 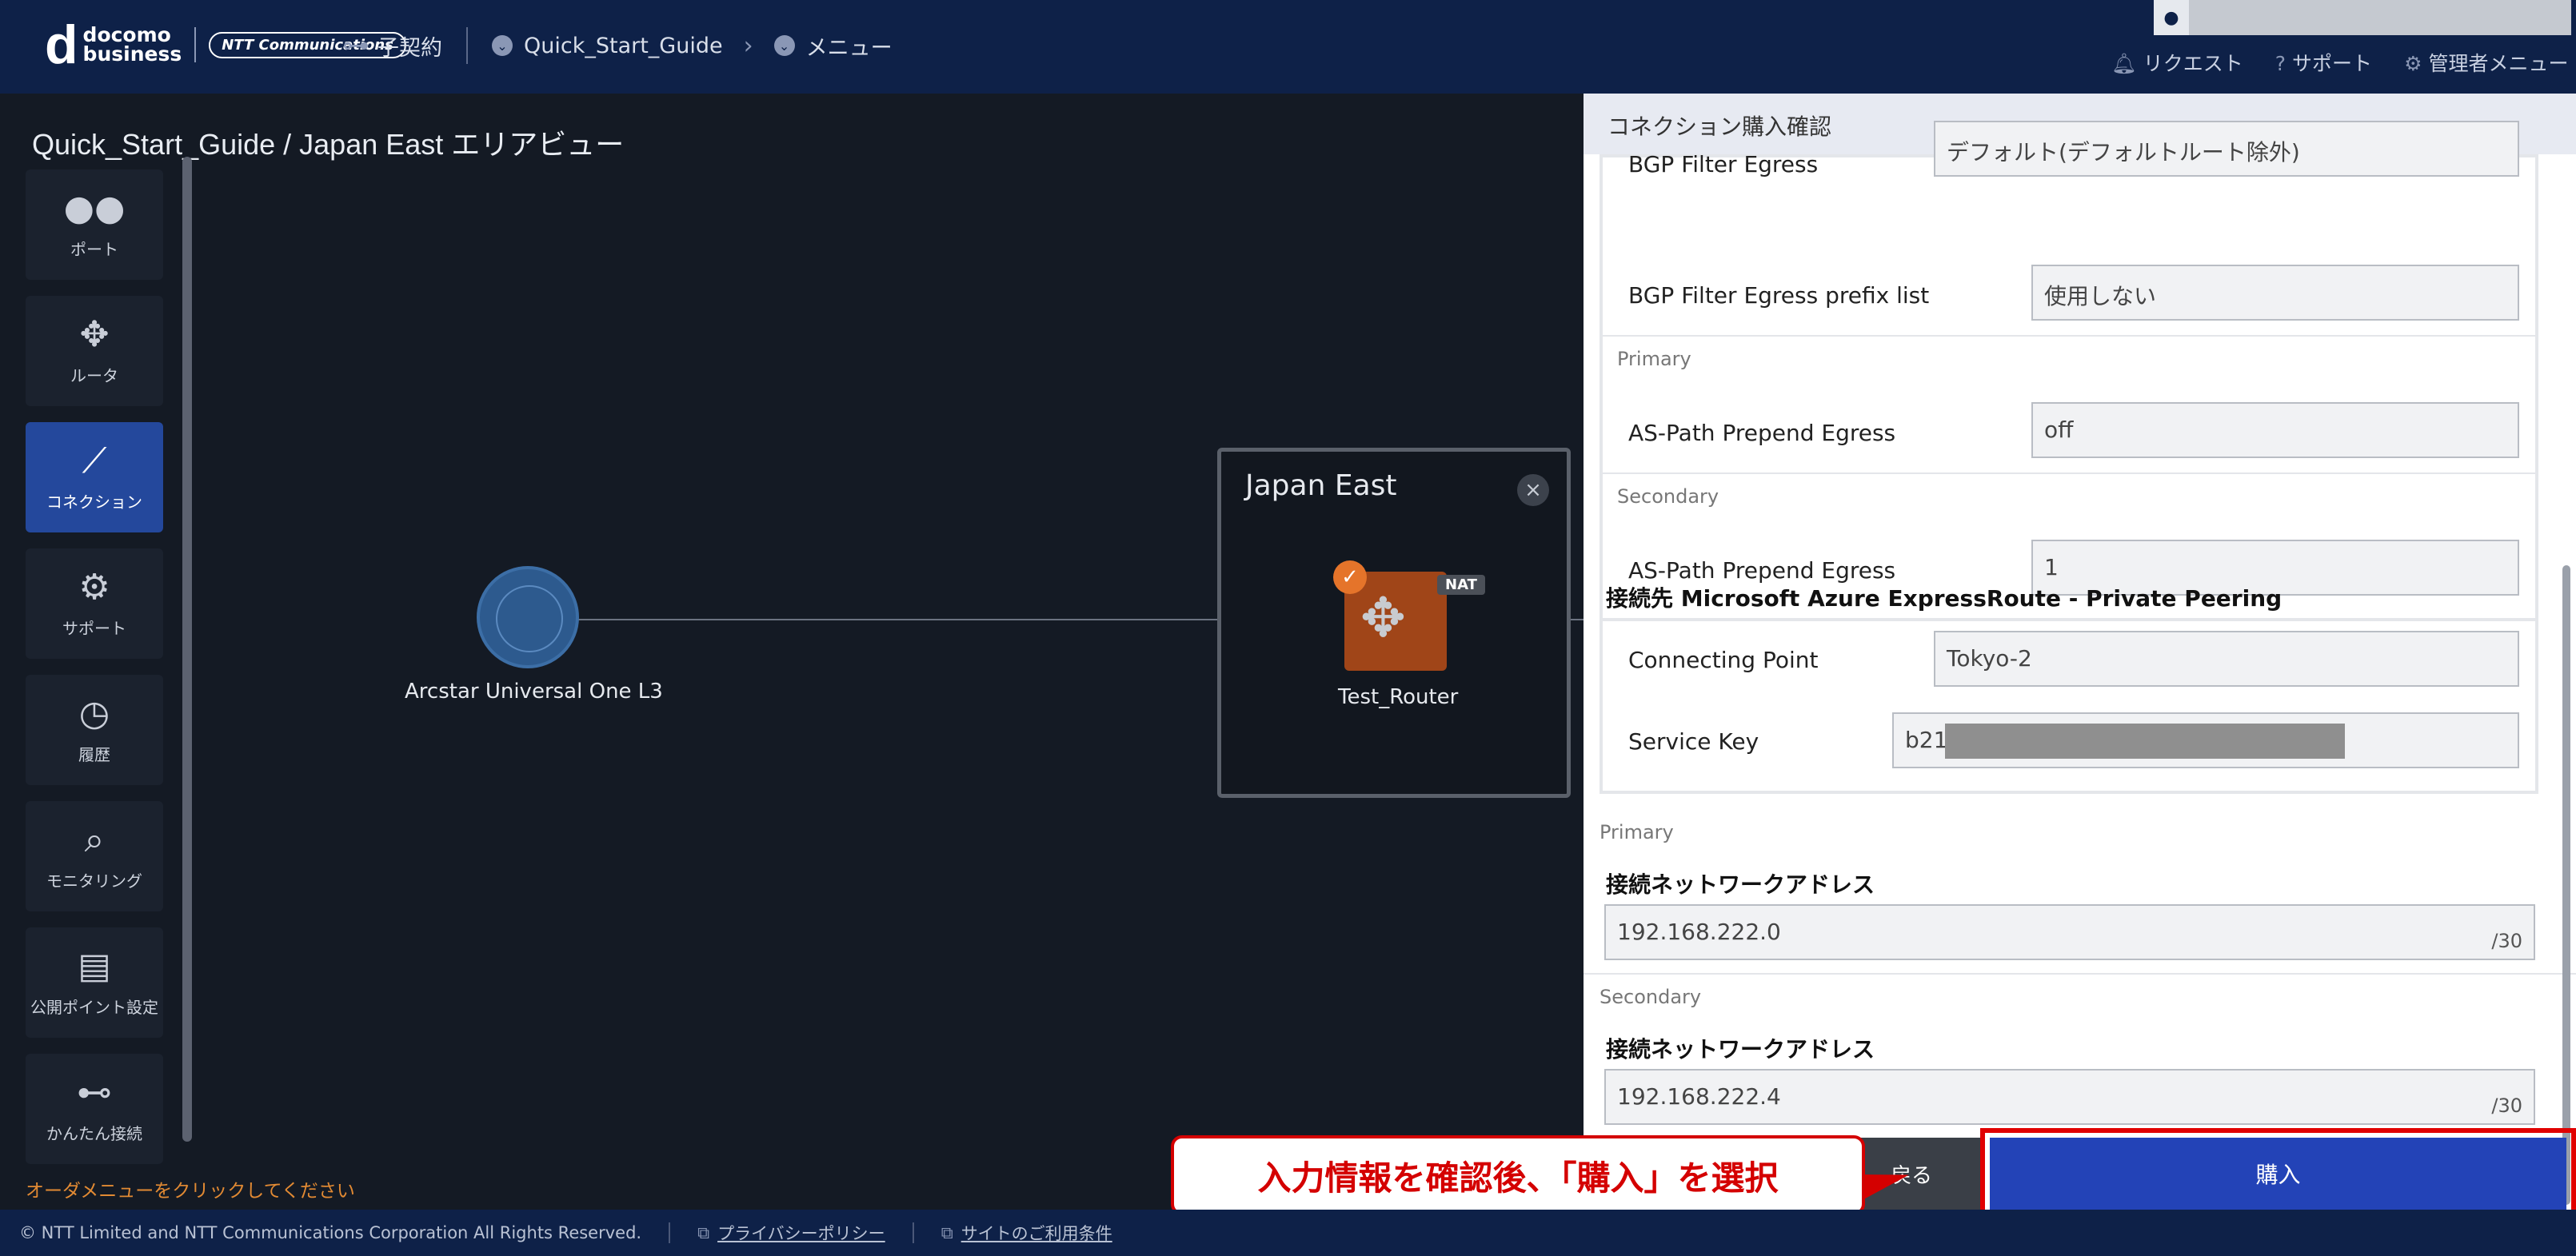 I want to click on sidebar-item-monitoring: ⌕ モニタリング, so click(x=94, y=856).